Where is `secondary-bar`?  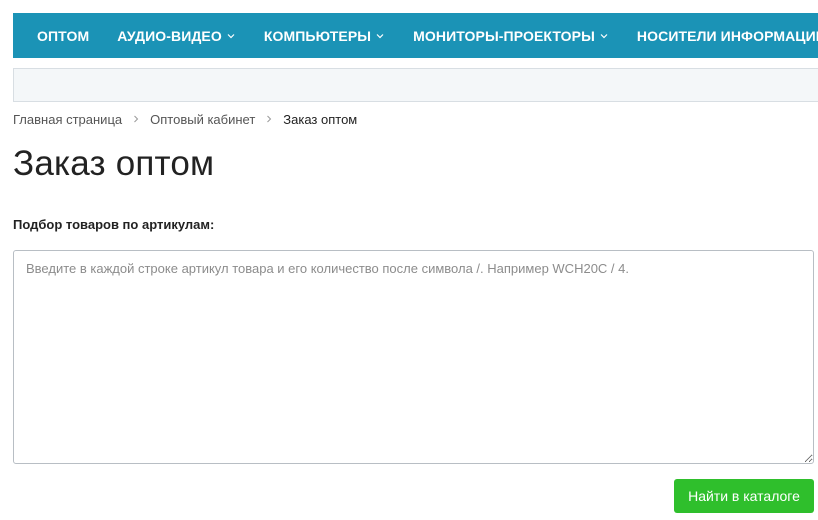 secondary-bar is located at coordinates (415, 85).